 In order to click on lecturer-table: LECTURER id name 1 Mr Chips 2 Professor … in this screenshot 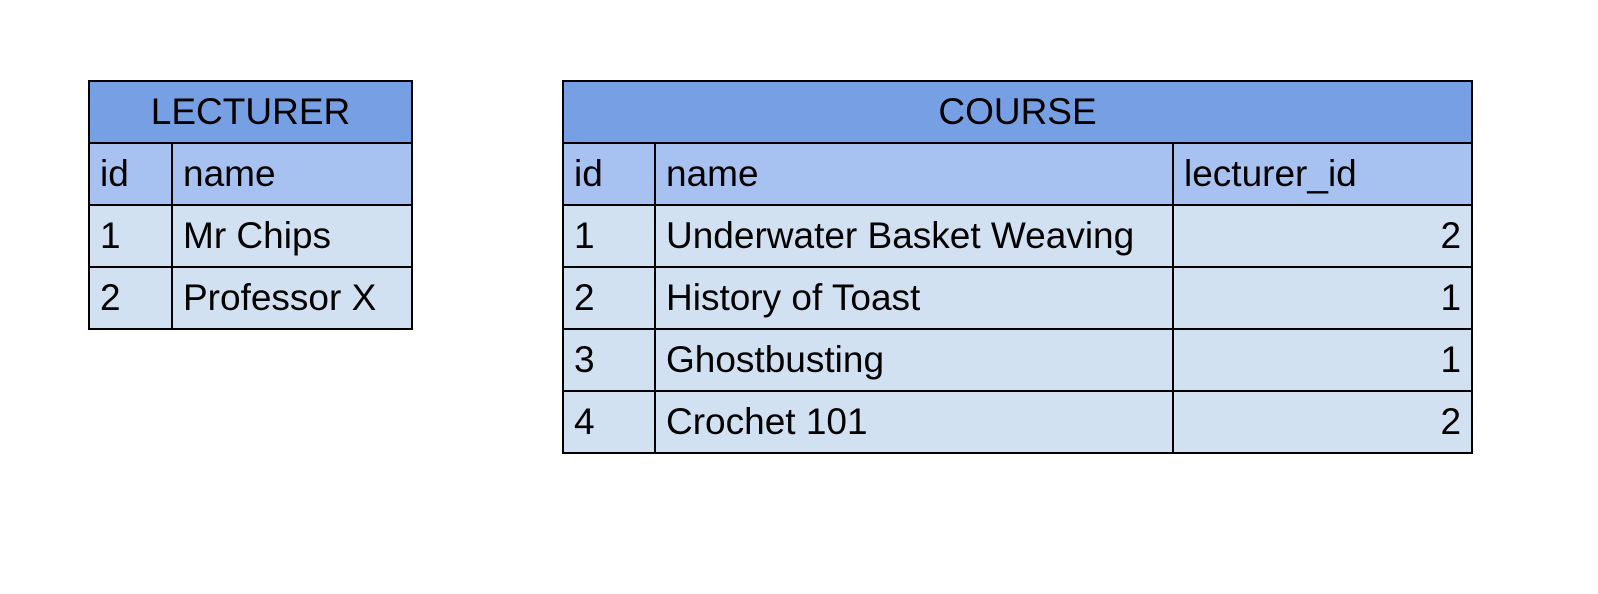, I will do `click(250, 205)`.